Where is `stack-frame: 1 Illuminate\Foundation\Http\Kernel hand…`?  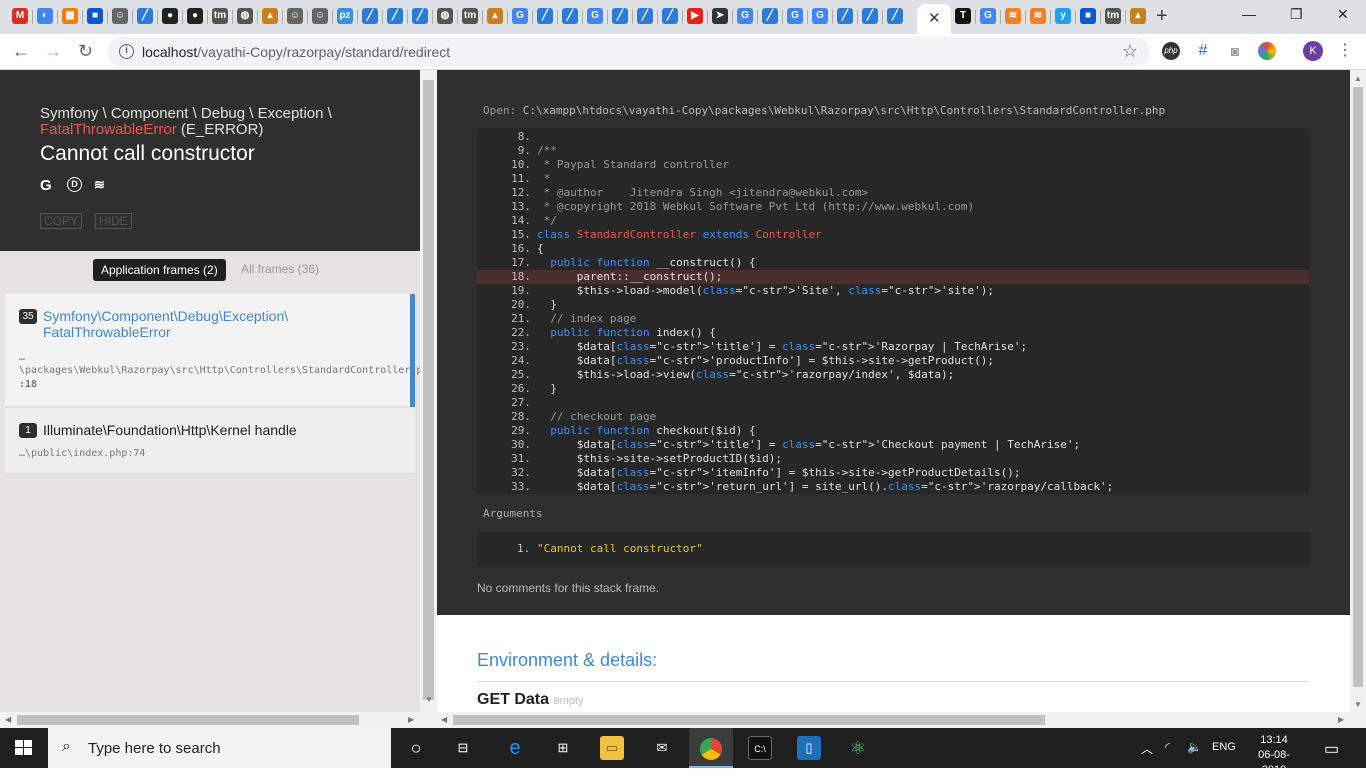
stack-frame: 1 Illuminate\Foundation\Http\Kernel hand… is located at coordinates (210, 441).